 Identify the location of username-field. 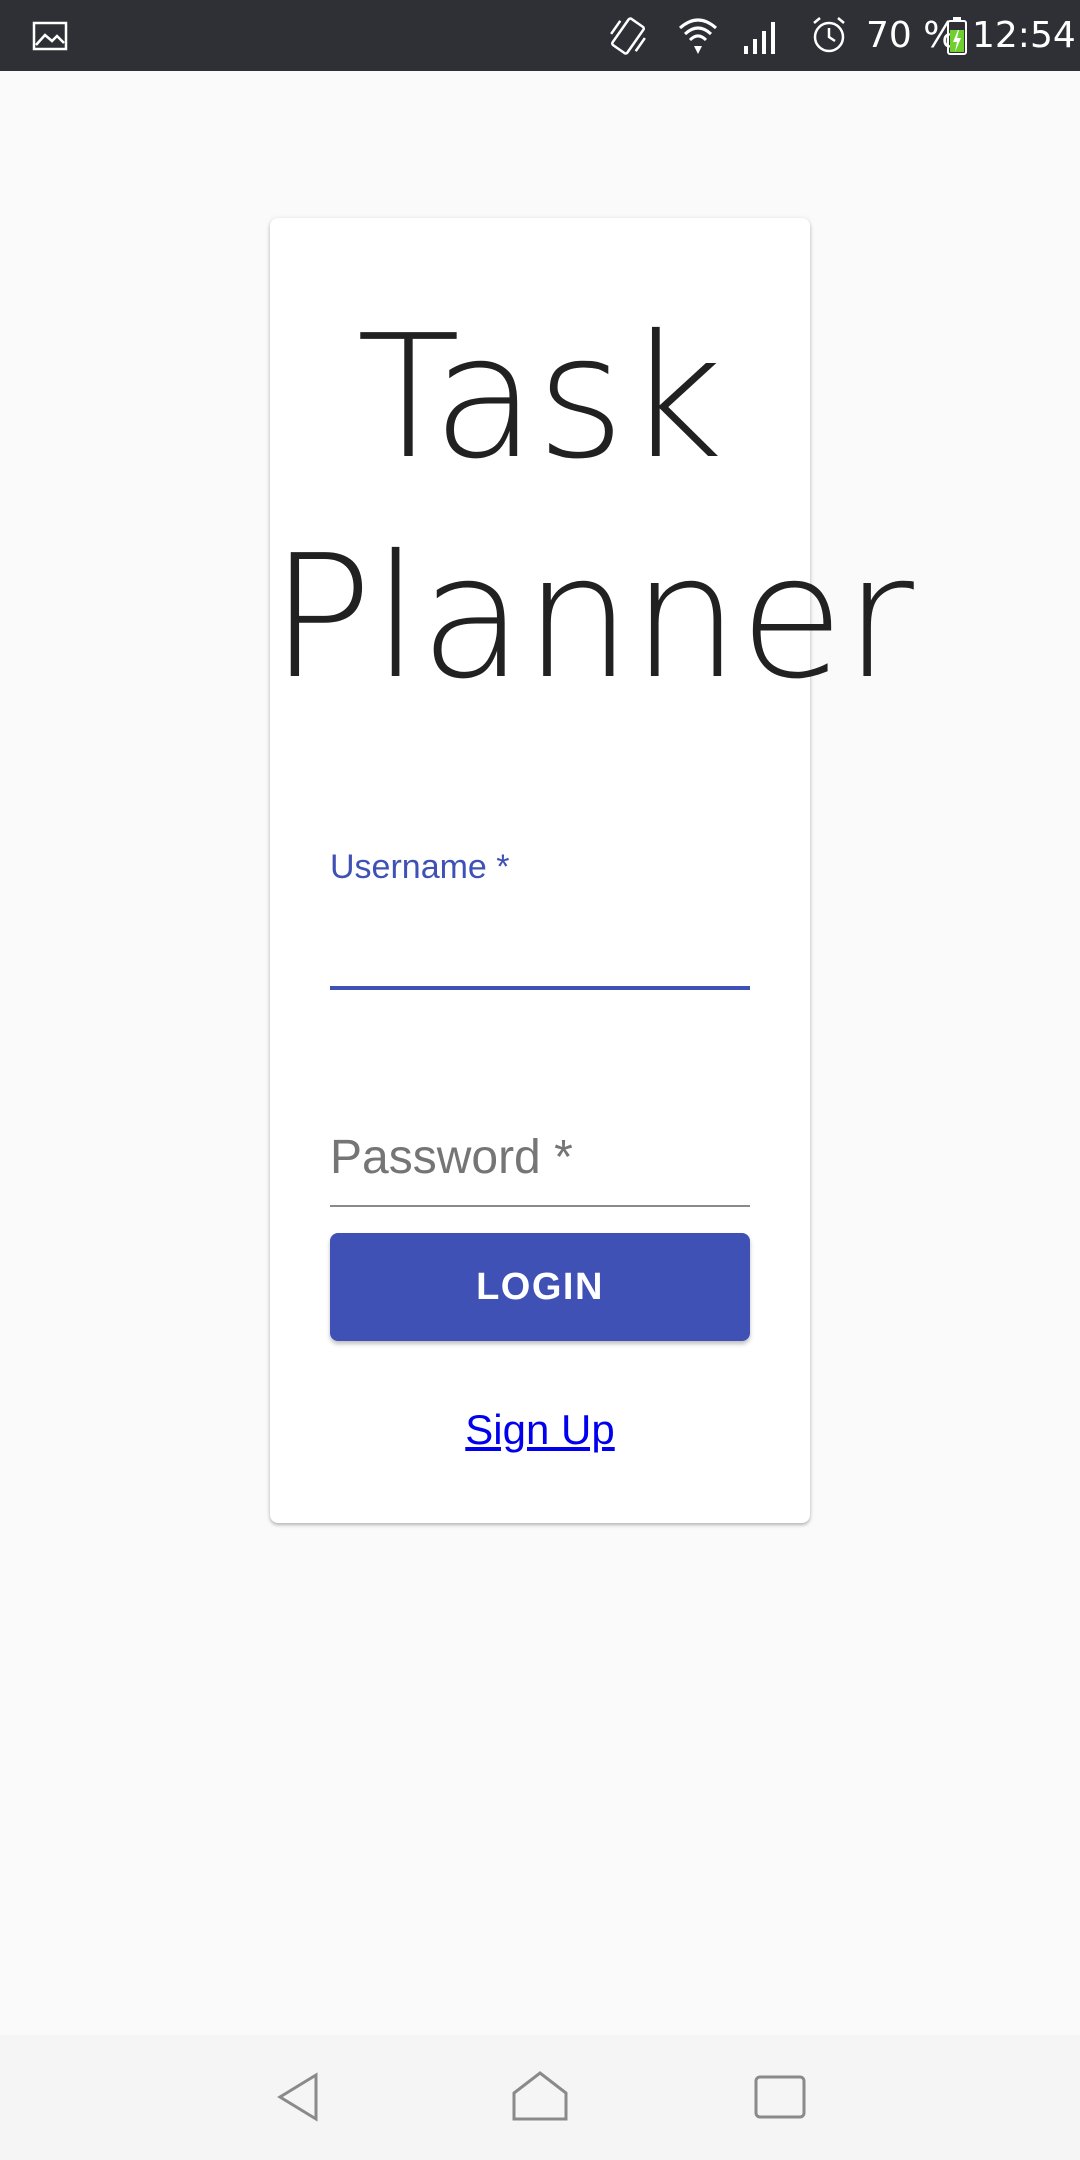
(540, 943).